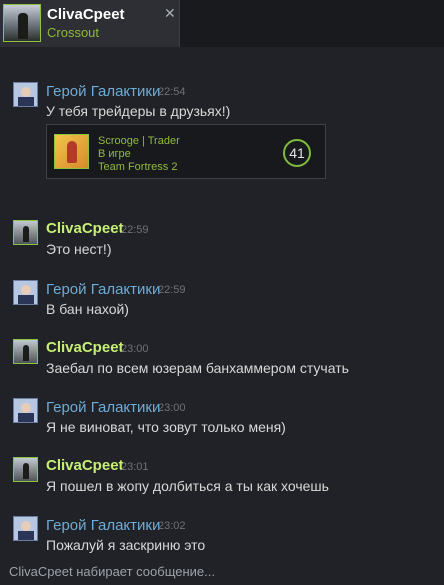  What do you see at coordinates (297, 153) in the screenshot?
I see `steam-level-badge: 41` at bounding box center [297, 153].